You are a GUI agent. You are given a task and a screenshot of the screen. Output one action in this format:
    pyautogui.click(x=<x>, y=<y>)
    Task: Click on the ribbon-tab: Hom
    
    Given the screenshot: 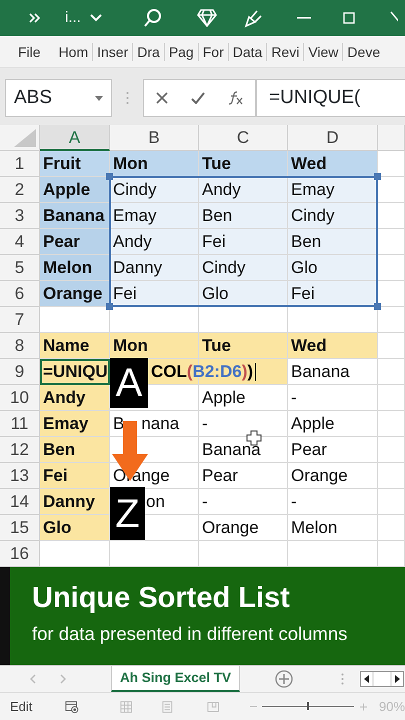 What is the action you would take?
    pyautogui.click(x=74, y=51)
    